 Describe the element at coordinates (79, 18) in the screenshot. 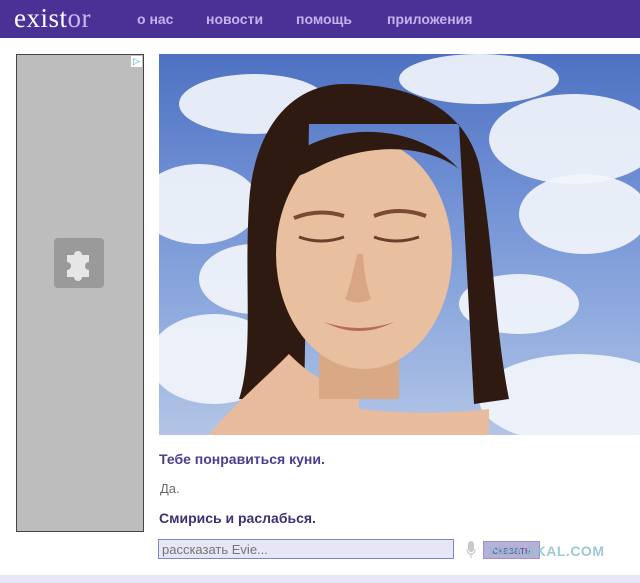

I see `logo-part2: or` at that location.